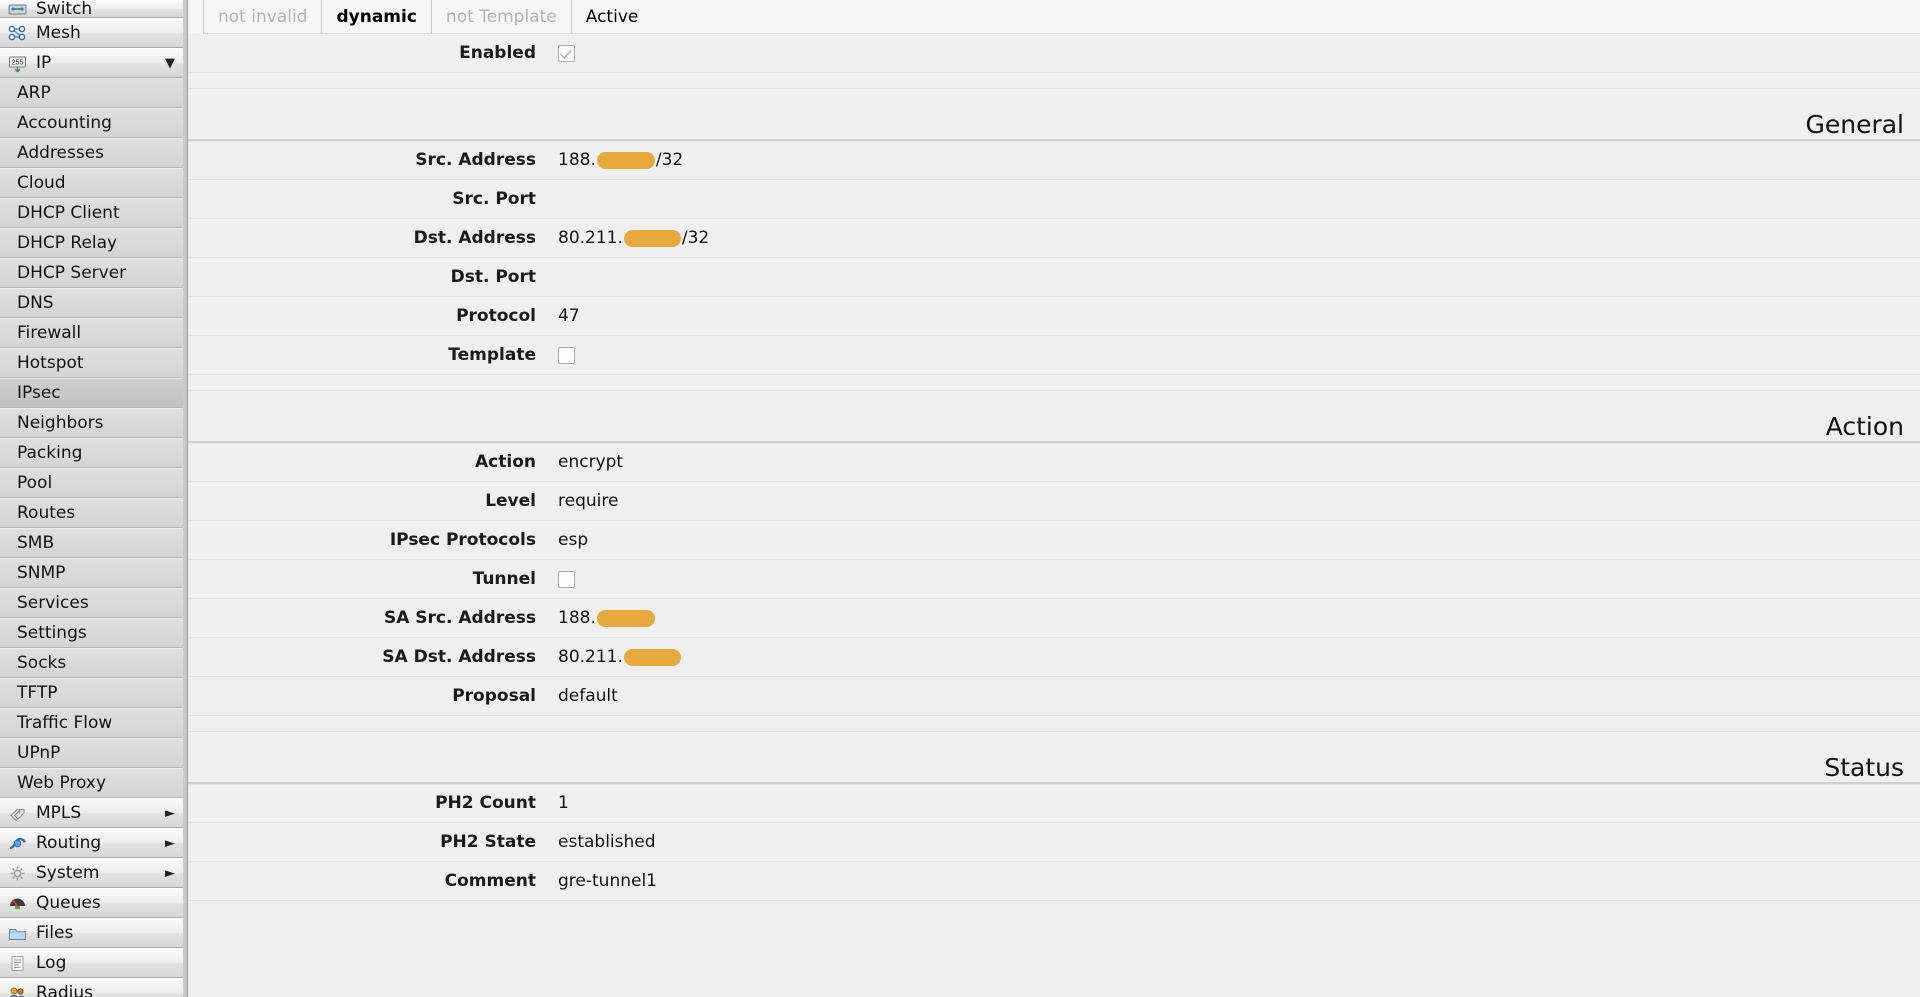 This screenshot has width=1920, height=997. What do you see at coordinates (91, 573) in the screenshot?
I see `sidebar-item-snmp: SNMP` at bounding box center [91, 573].